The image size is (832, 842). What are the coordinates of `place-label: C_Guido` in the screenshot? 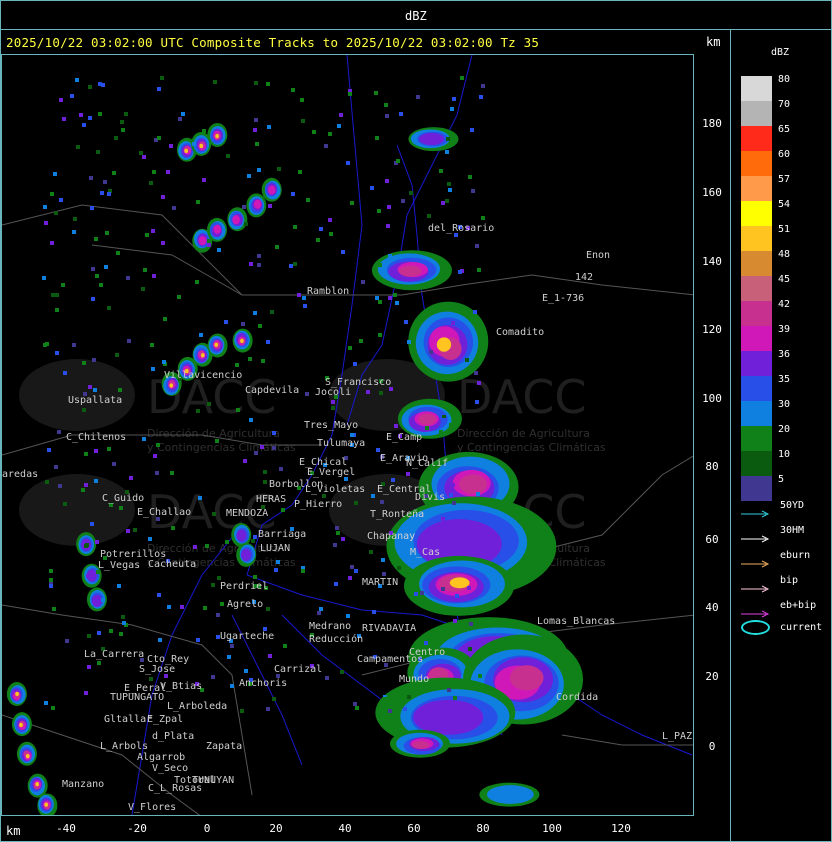 It's located at (123, 498).